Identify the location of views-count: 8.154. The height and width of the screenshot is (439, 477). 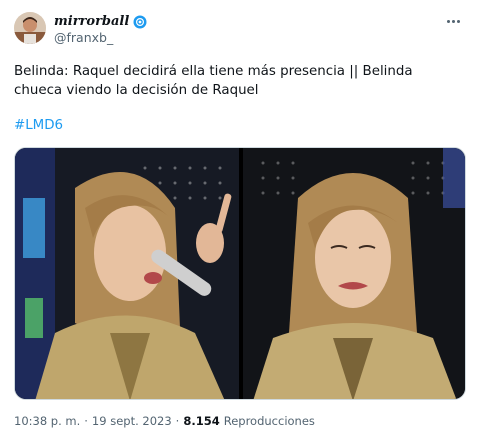
(201, 421).